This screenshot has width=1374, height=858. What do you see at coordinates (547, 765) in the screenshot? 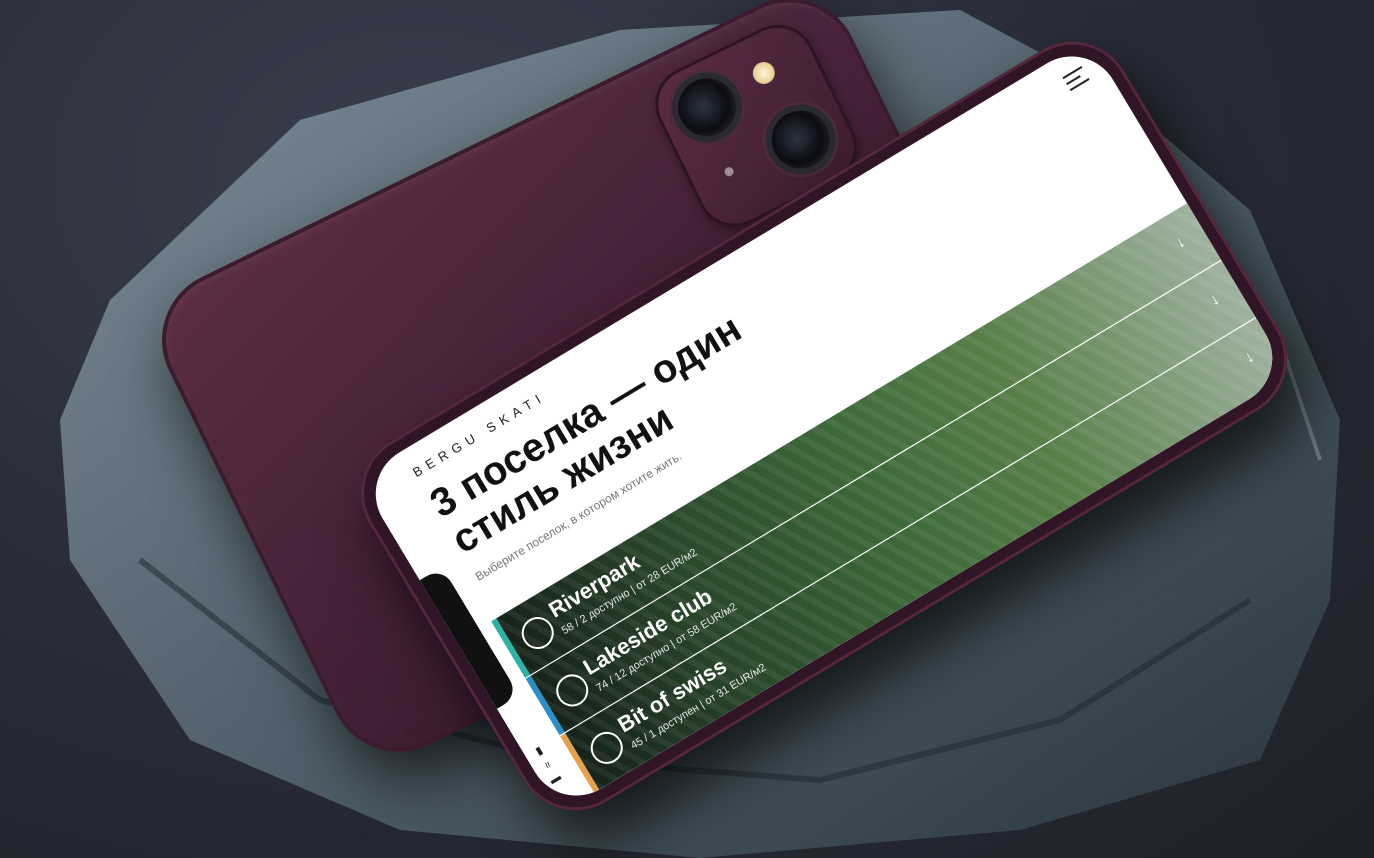
I see `signal-wifi-battery-icon: ▮ ≈ ▬` at bounding box center [547, 765].